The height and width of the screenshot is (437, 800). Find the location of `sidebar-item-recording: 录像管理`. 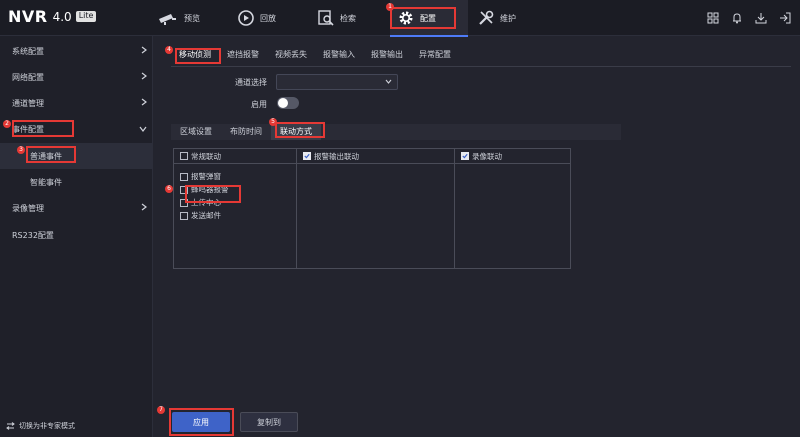

sidebar-item-recording: 录像管理 is located at coordinates (76, 208).